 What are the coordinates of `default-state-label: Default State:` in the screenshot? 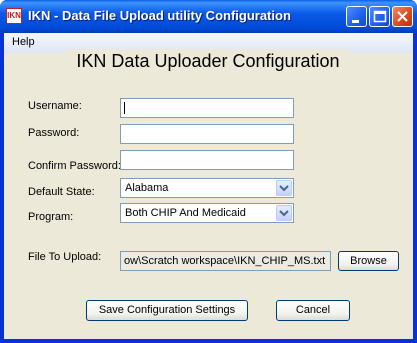 It's located at (61, 192).